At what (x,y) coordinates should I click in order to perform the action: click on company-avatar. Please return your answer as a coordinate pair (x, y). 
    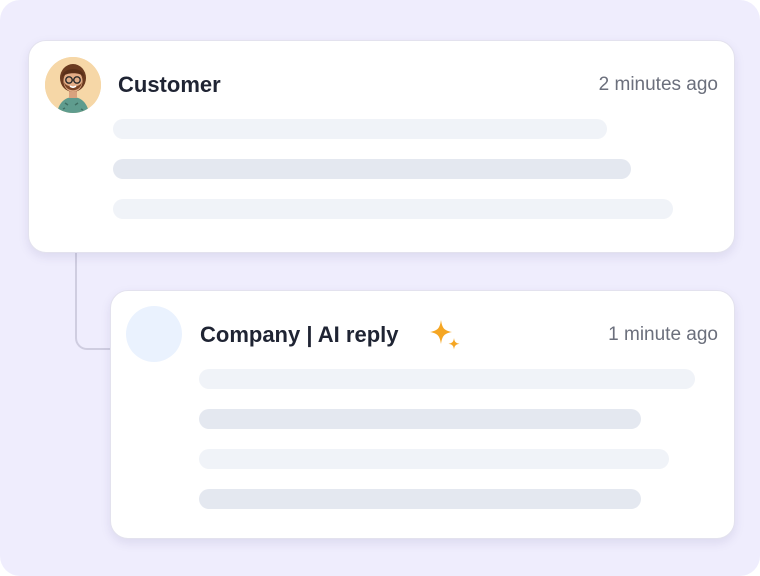
    Looking at the image, I should click on (154, 334).